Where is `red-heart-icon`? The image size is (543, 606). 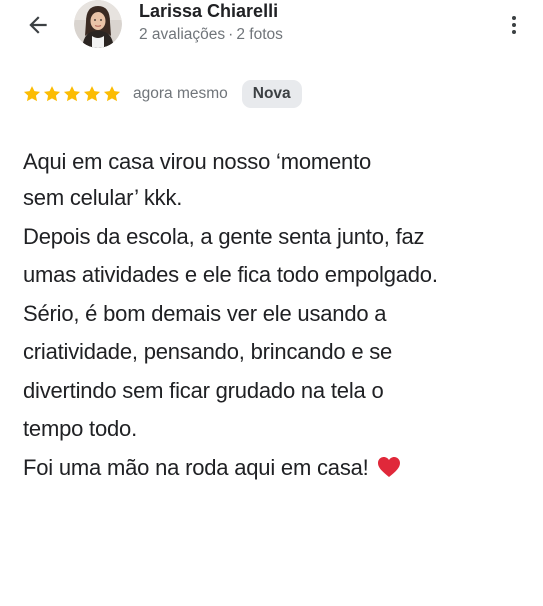
red-heart-icon is located at coordinates (388, 466).